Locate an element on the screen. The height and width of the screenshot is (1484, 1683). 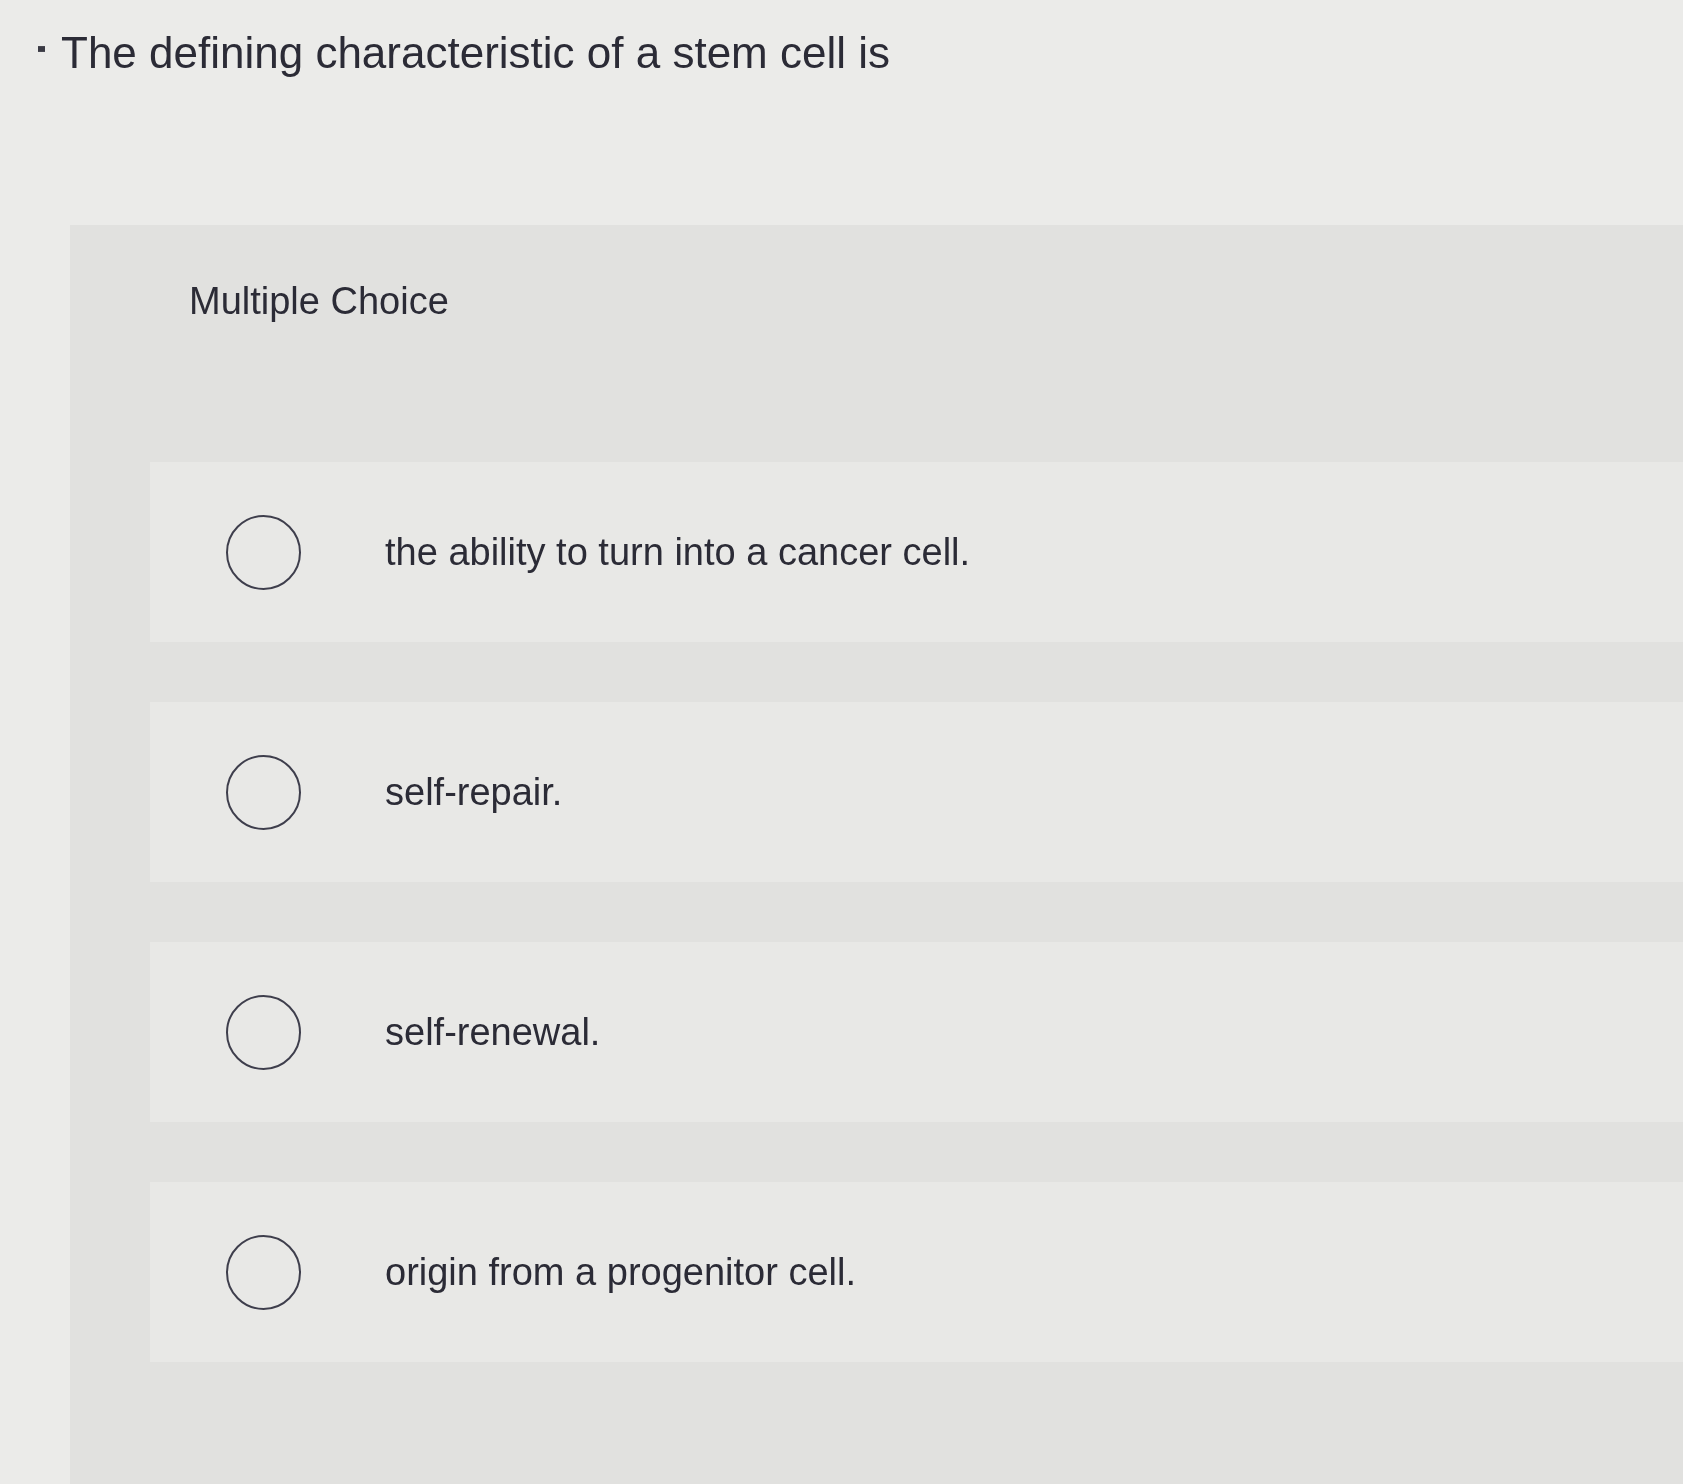
marker-icon is located at coordinates (41, 49).